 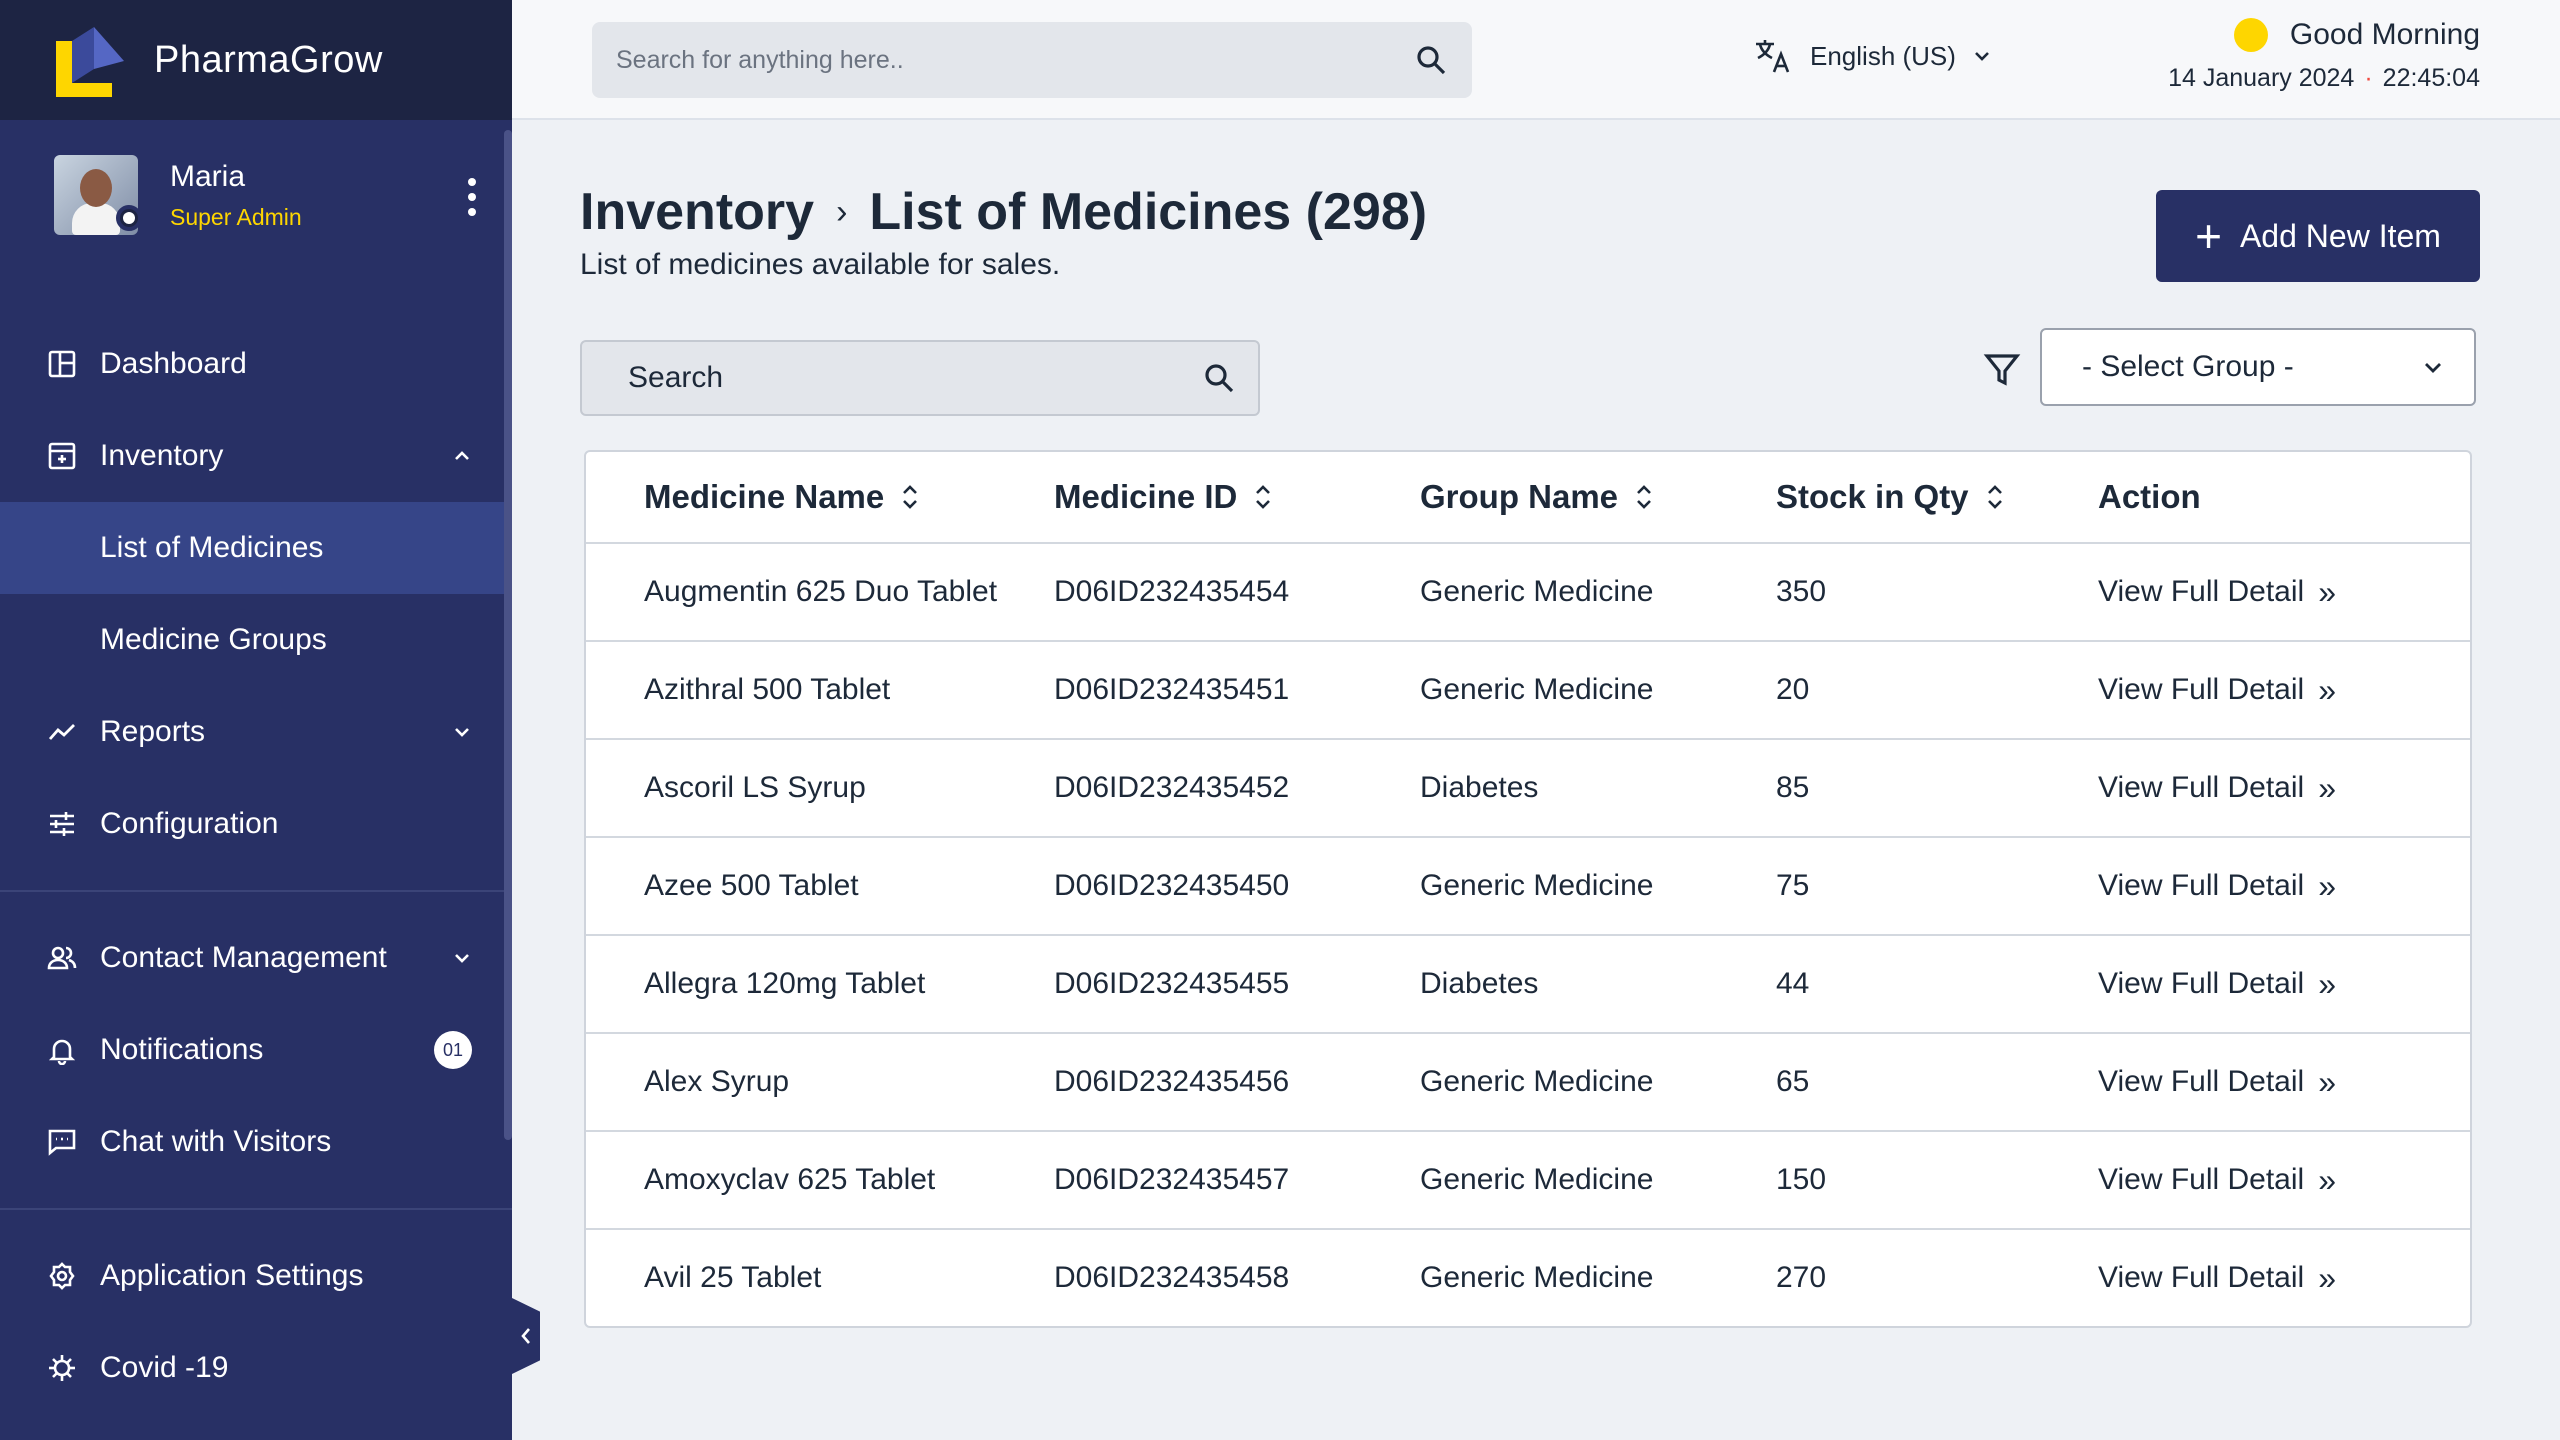 What do you see at coordinates (473, 197) in the screenshot?
I see `more-vertical-icon` at bounding box center [473, 197].